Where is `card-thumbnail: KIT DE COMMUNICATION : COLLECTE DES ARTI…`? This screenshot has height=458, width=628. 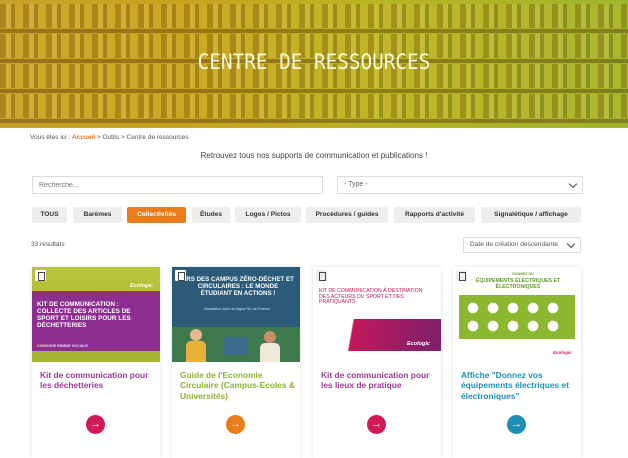
card-thumbnail: KIT DE COMMUNICATION : COLLECTE DES ARTI… is located at coordinates (96, 314).